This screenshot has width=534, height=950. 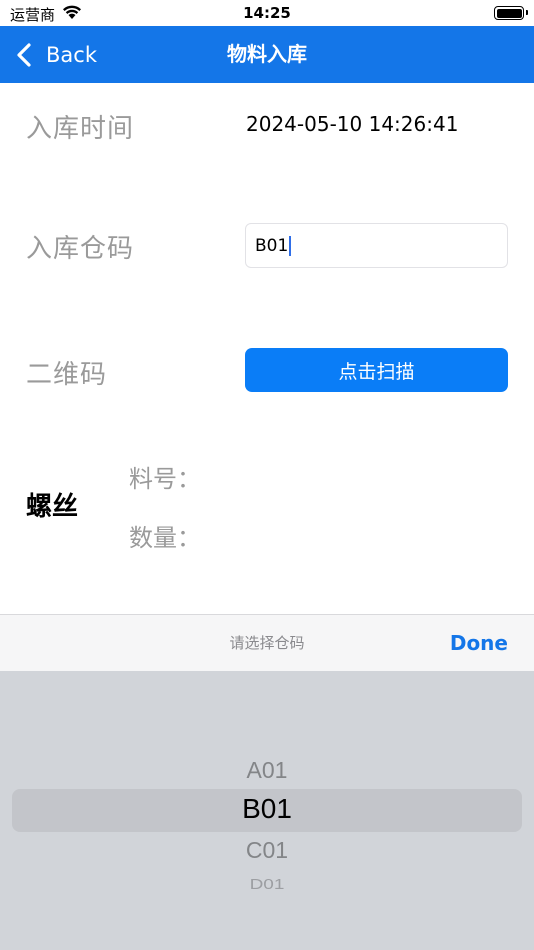 I want to click on warehouse-label: 入库仓码, so click(x=80, y=249).